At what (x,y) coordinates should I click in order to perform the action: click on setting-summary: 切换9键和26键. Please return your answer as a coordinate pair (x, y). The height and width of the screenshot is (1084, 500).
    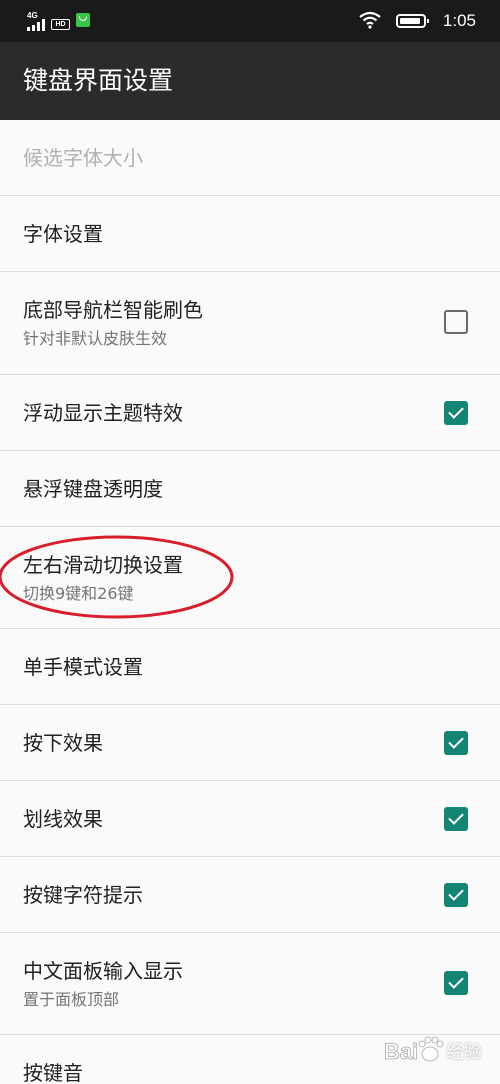
    Looking at the image, I should click on (78, 593).